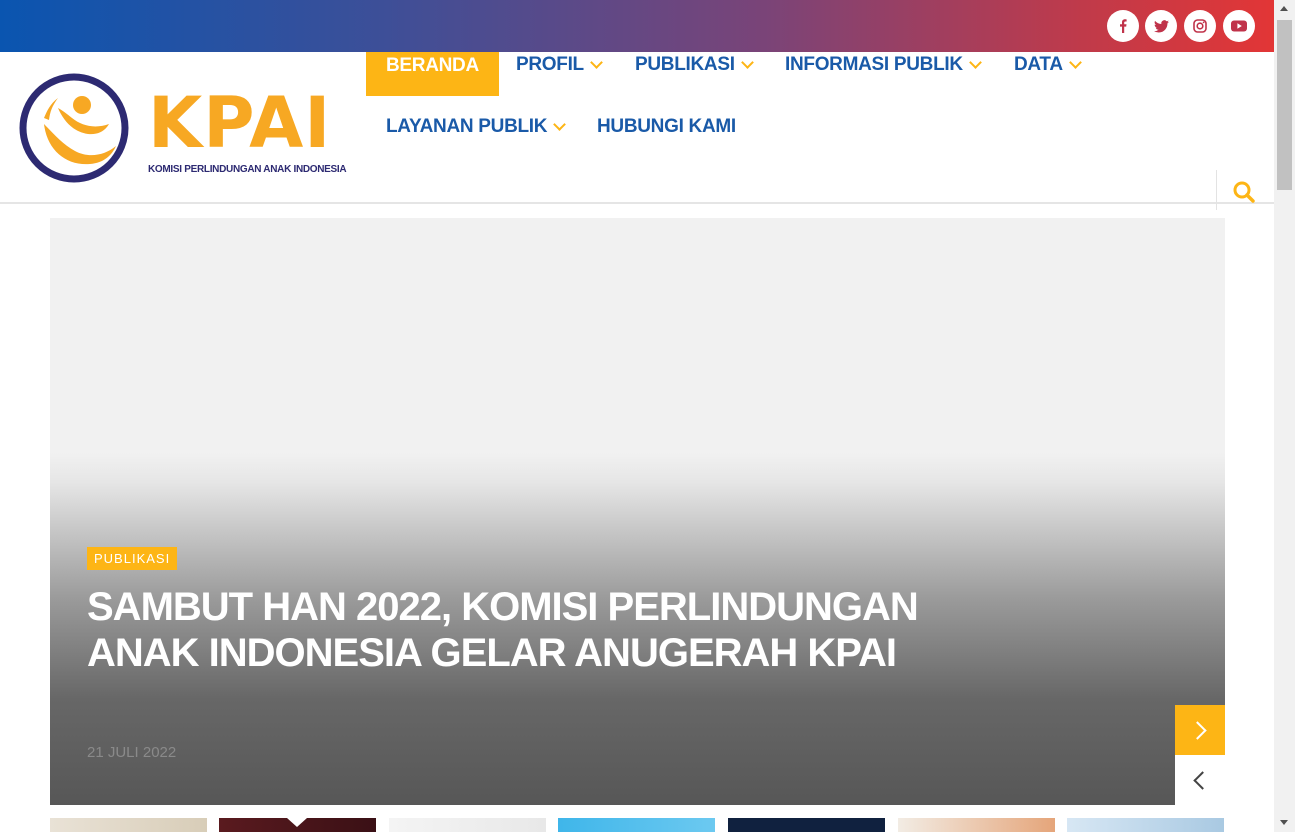 The image size is (1295, 832). Describe the element at coordinates (1284, 416) in the screenshot. I see `page-scrollbar` at that location.